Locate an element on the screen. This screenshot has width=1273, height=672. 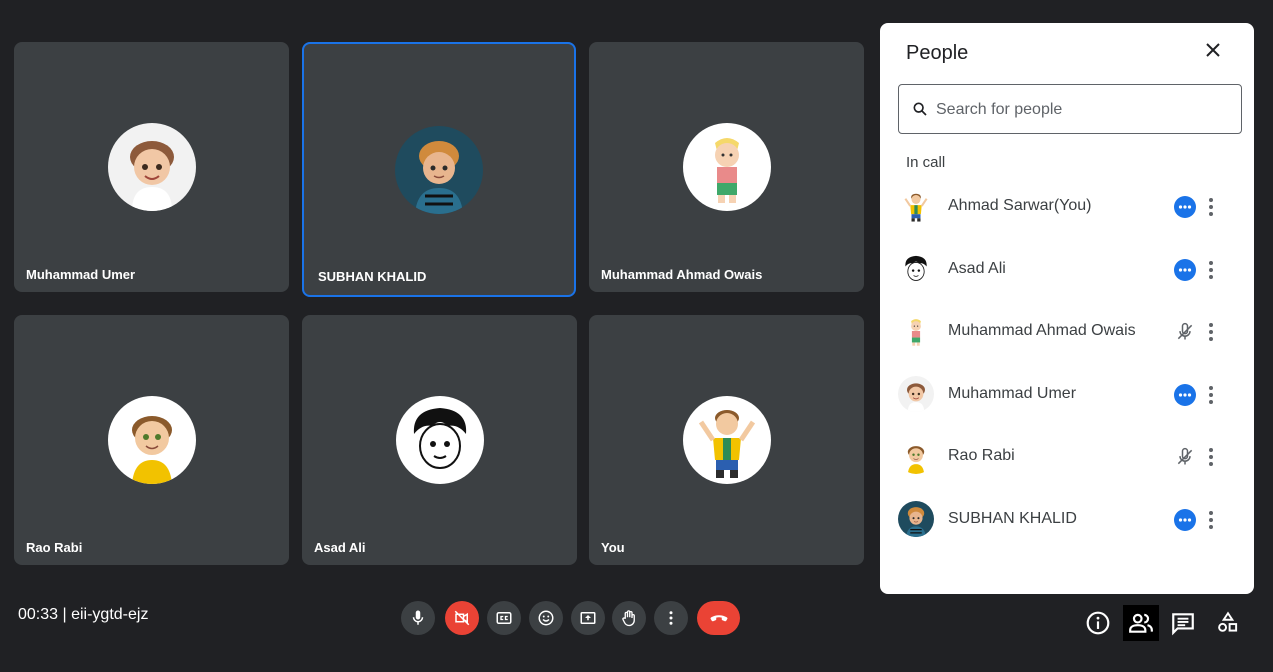
search-input is located at coordinates (1081, 110).